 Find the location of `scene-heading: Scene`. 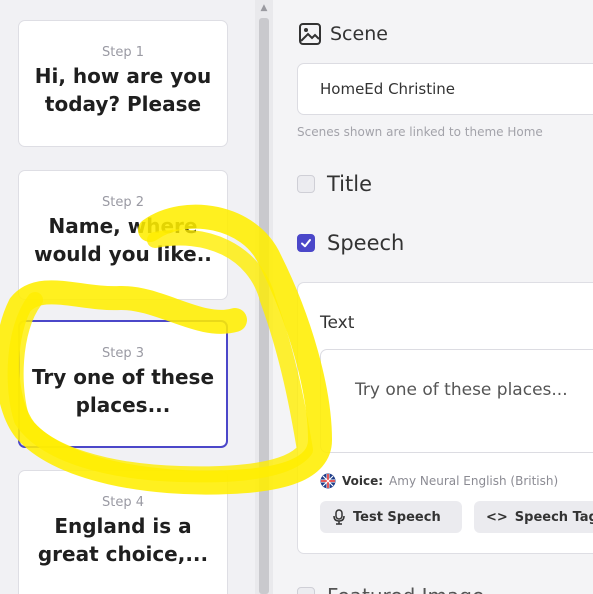

scene-heading: Scene is located at coordinates (343, 34).